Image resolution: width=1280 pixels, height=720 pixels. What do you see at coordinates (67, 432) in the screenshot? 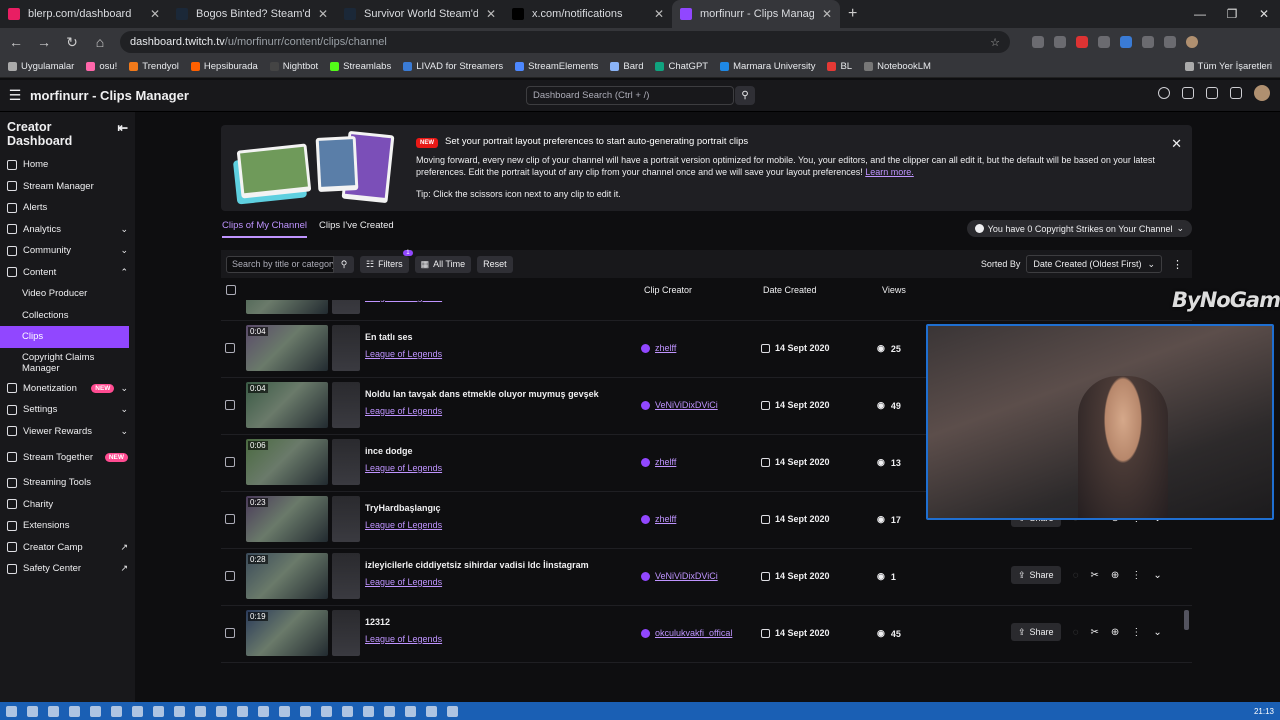
I see `sidebar-item-viewer-rewards: Viewer Rewards ⌄` at bounding box center [67, 432].